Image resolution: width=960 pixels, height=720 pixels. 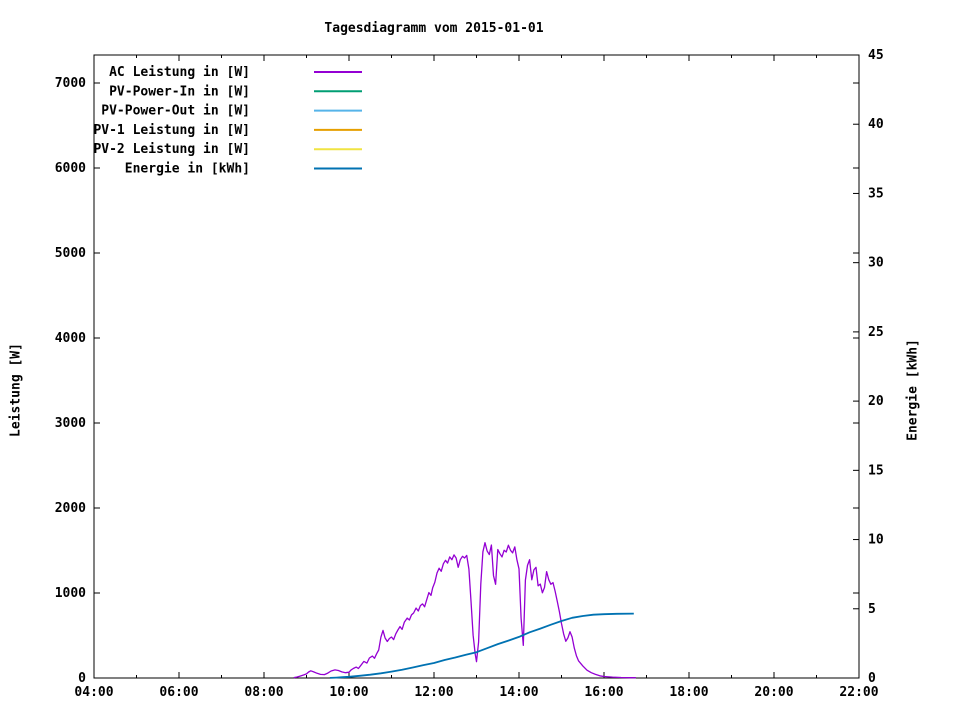 What do you see at coordinates (178, 692) in the screenshot?
I see `x-tick-label: 06:00` at bounding box center [178, 692].